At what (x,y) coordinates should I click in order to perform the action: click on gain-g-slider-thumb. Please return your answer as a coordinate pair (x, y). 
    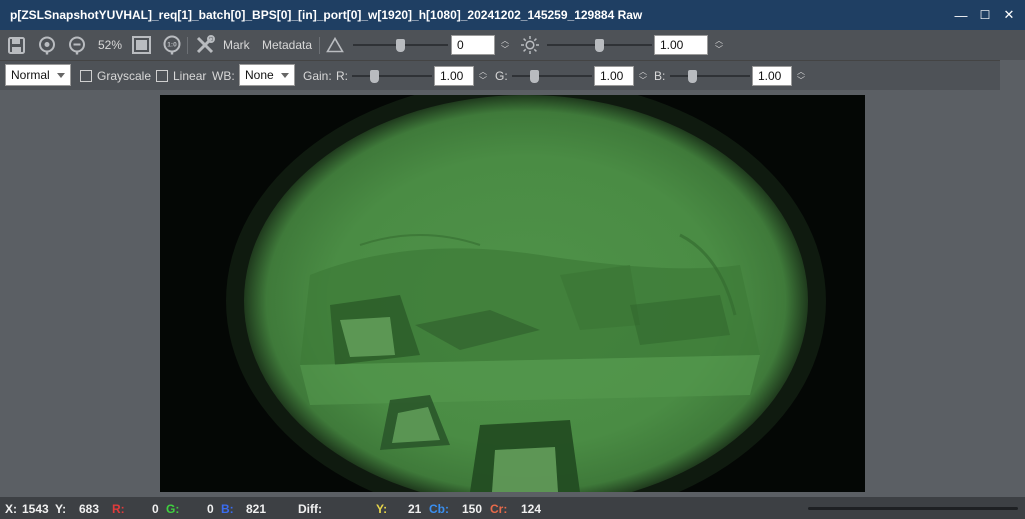
    Looking at the image, I should click on (534, 76).